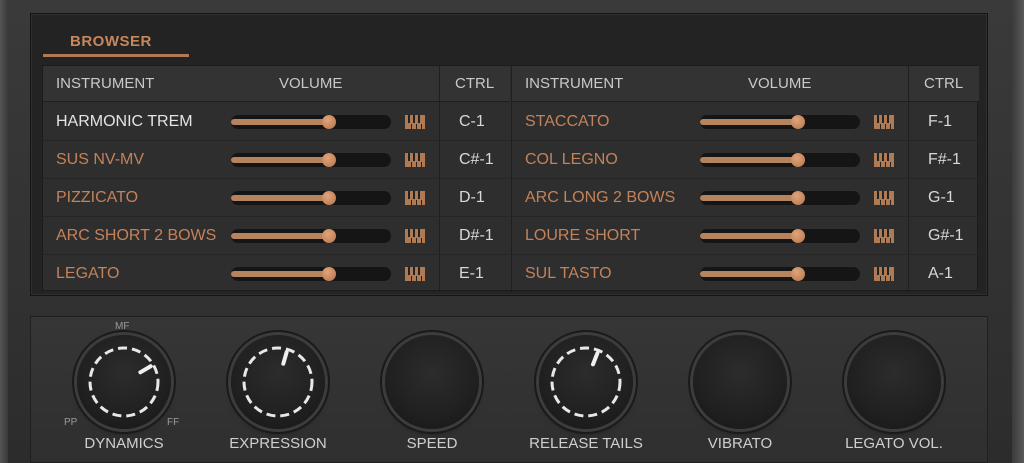  I want to click on tab-browser: BROWSER, so click(116, 41).